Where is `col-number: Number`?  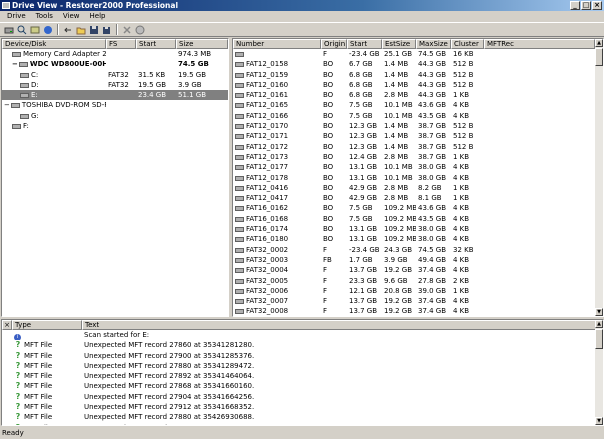
col-number: Number is located at coordinates (277, 44).